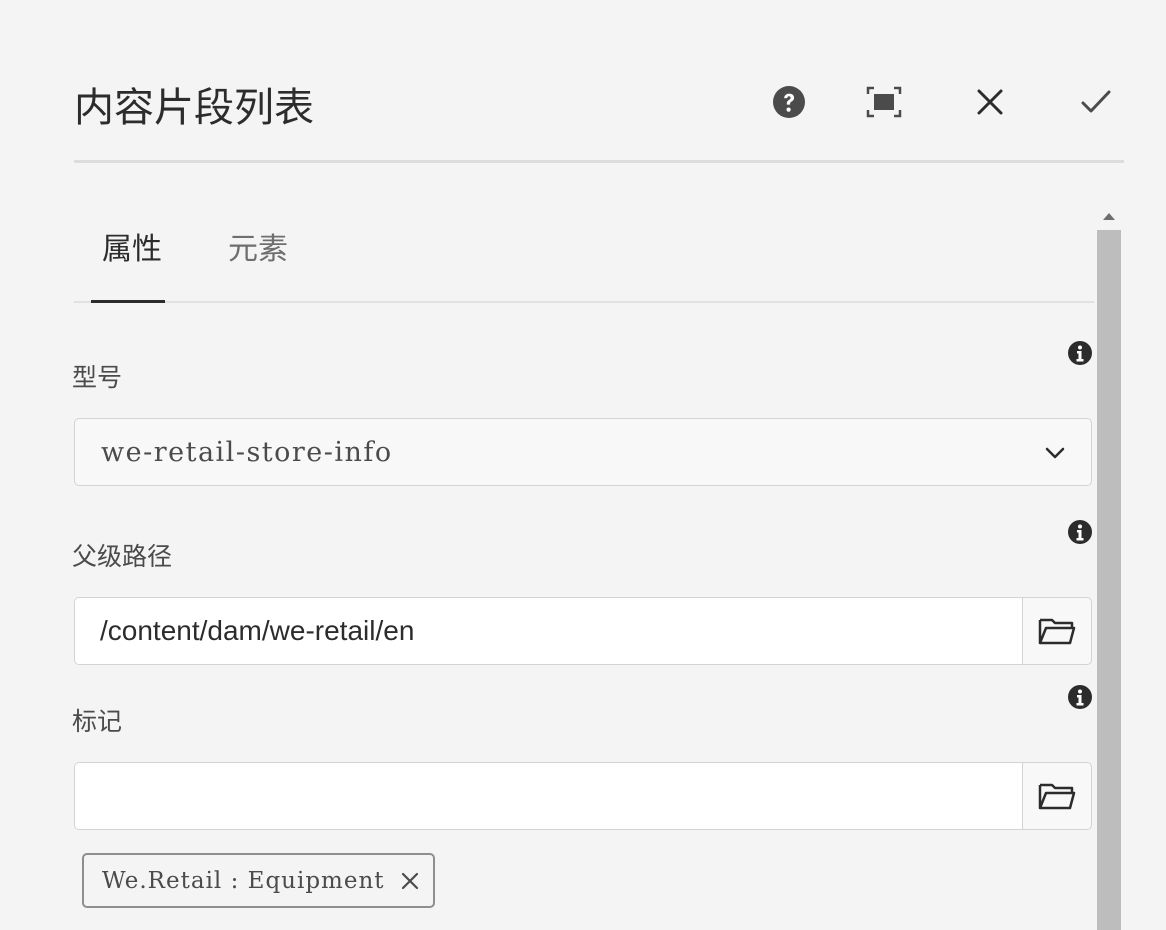  Describe the element at coordinates (122, 557) in the screenshot. I see `parent-path-label: 父级路径` at that location.